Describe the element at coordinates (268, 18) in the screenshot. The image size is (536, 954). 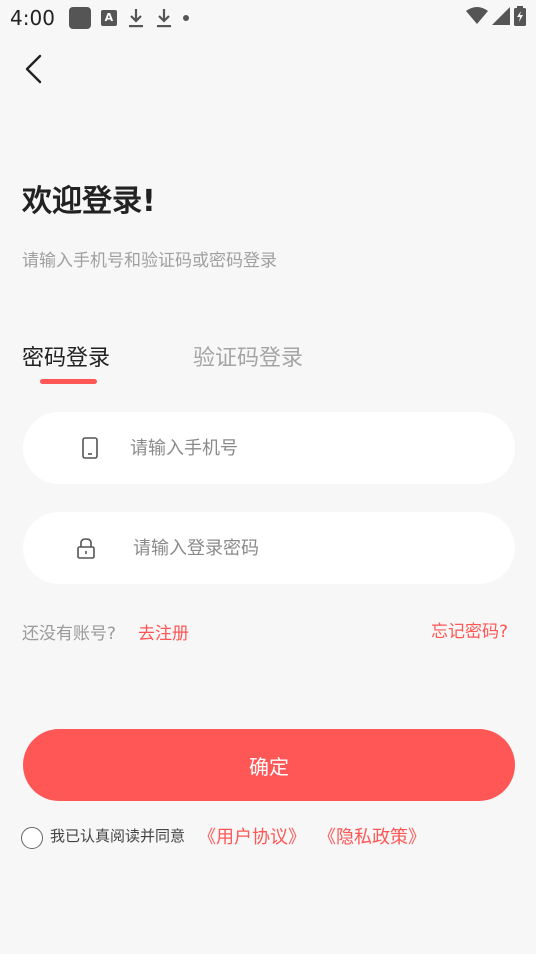
I see `status-bar: 4:00 A` at that location.